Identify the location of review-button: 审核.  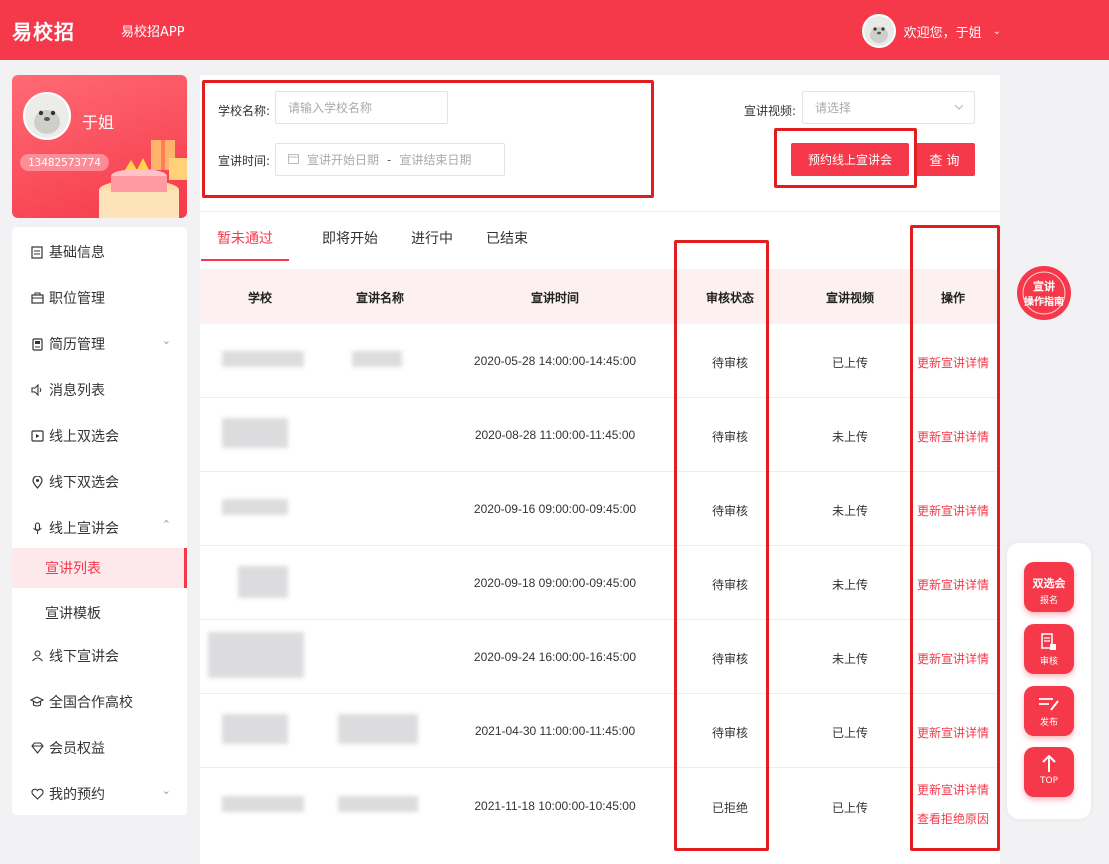
(1049, 649).